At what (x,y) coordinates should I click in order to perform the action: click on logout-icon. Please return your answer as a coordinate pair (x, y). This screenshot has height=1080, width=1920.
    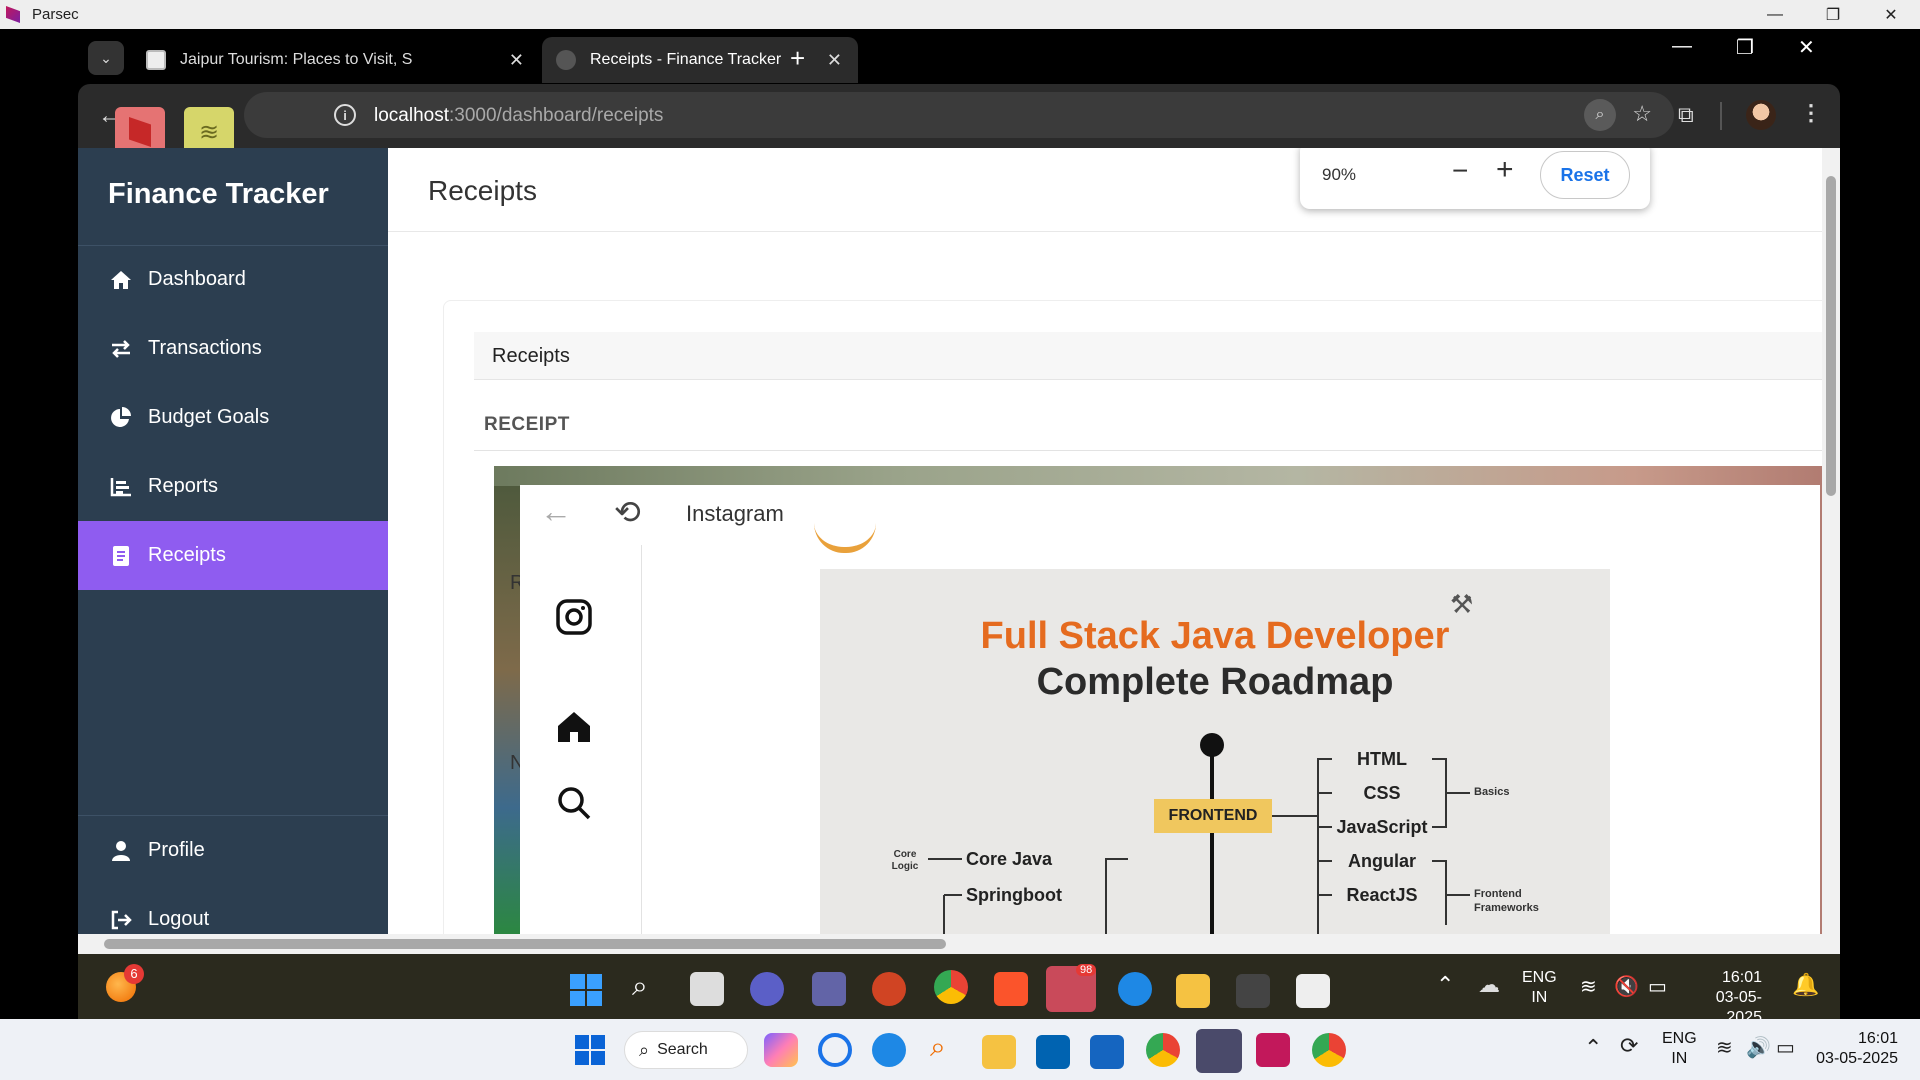
    Looking at the image, I should click on (121, 920).